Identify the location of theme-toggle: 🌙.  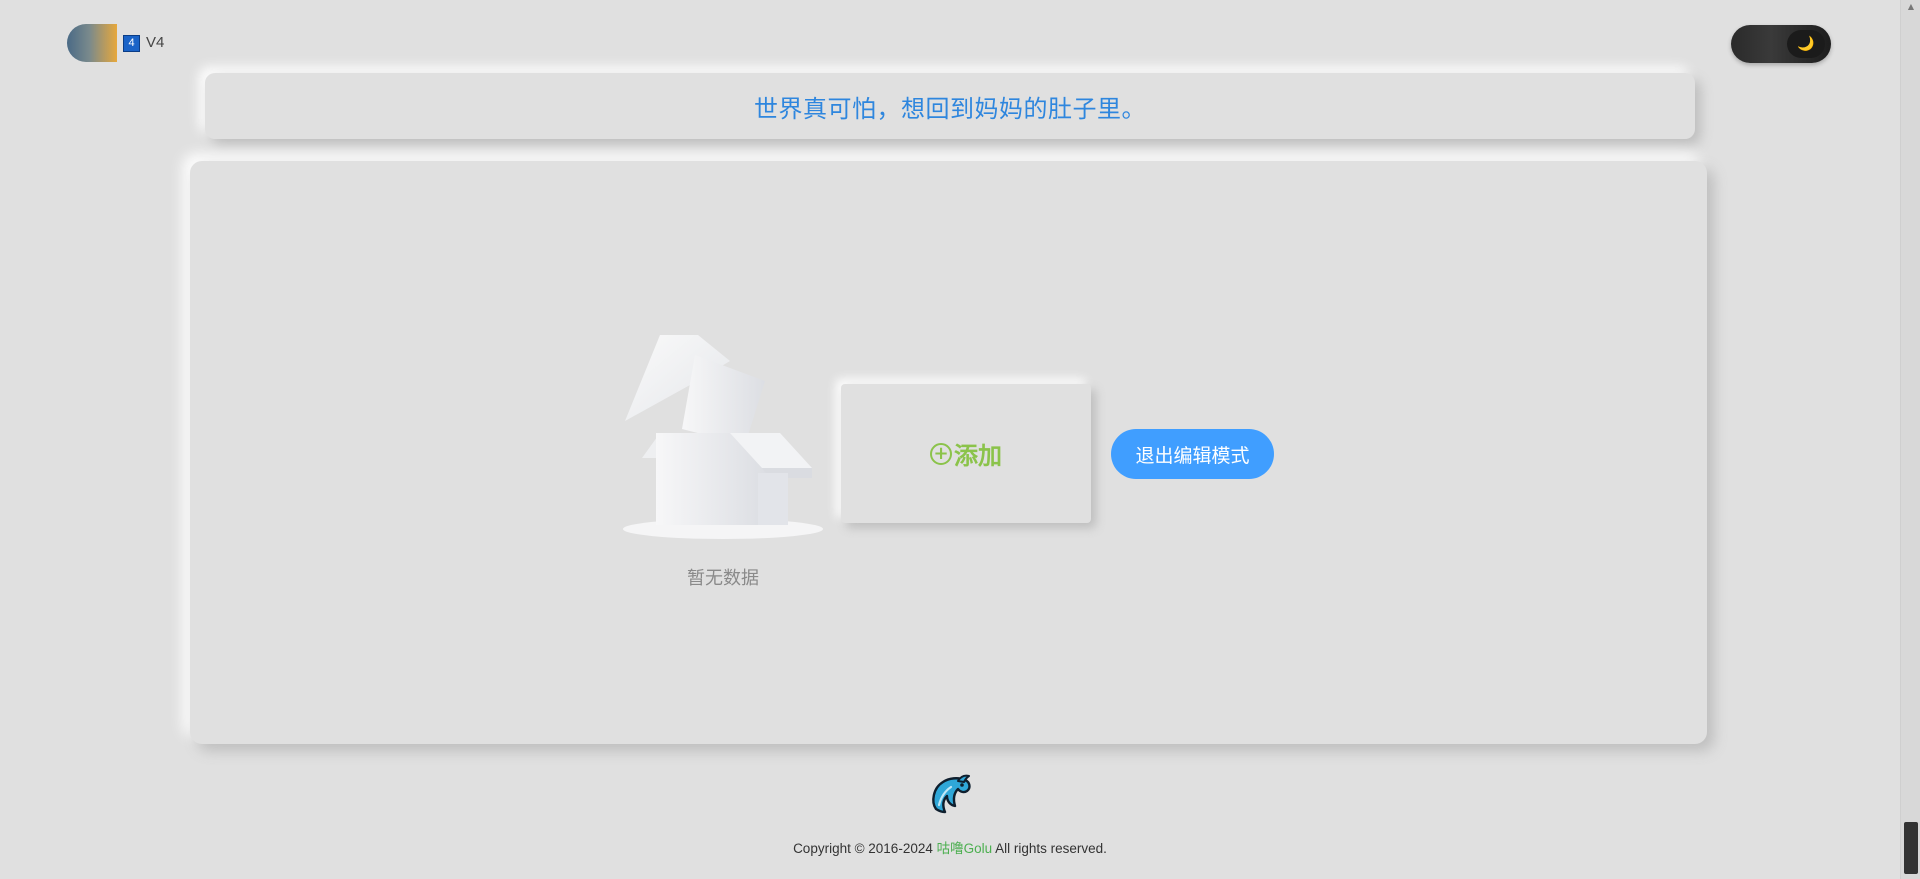
(1781, 44).